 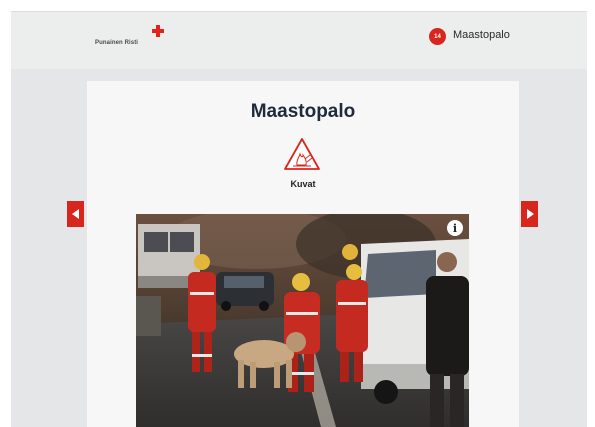 What do you see at coordinates (303, 184) in the screenshot?
I see `section-label: Kuvat` at bounding box center [303, 184].